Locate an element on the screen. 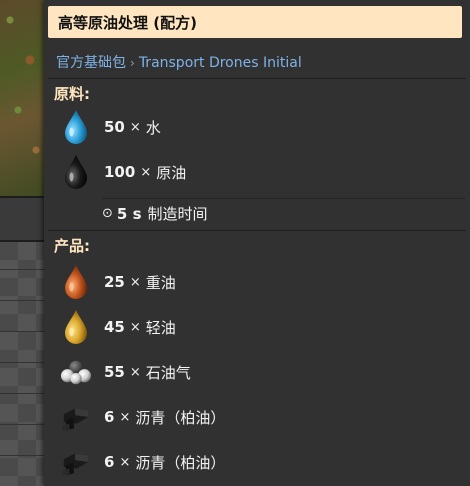 This screenshot has height=486, width=470. background-toolbar is located at coordinates (24, 219).